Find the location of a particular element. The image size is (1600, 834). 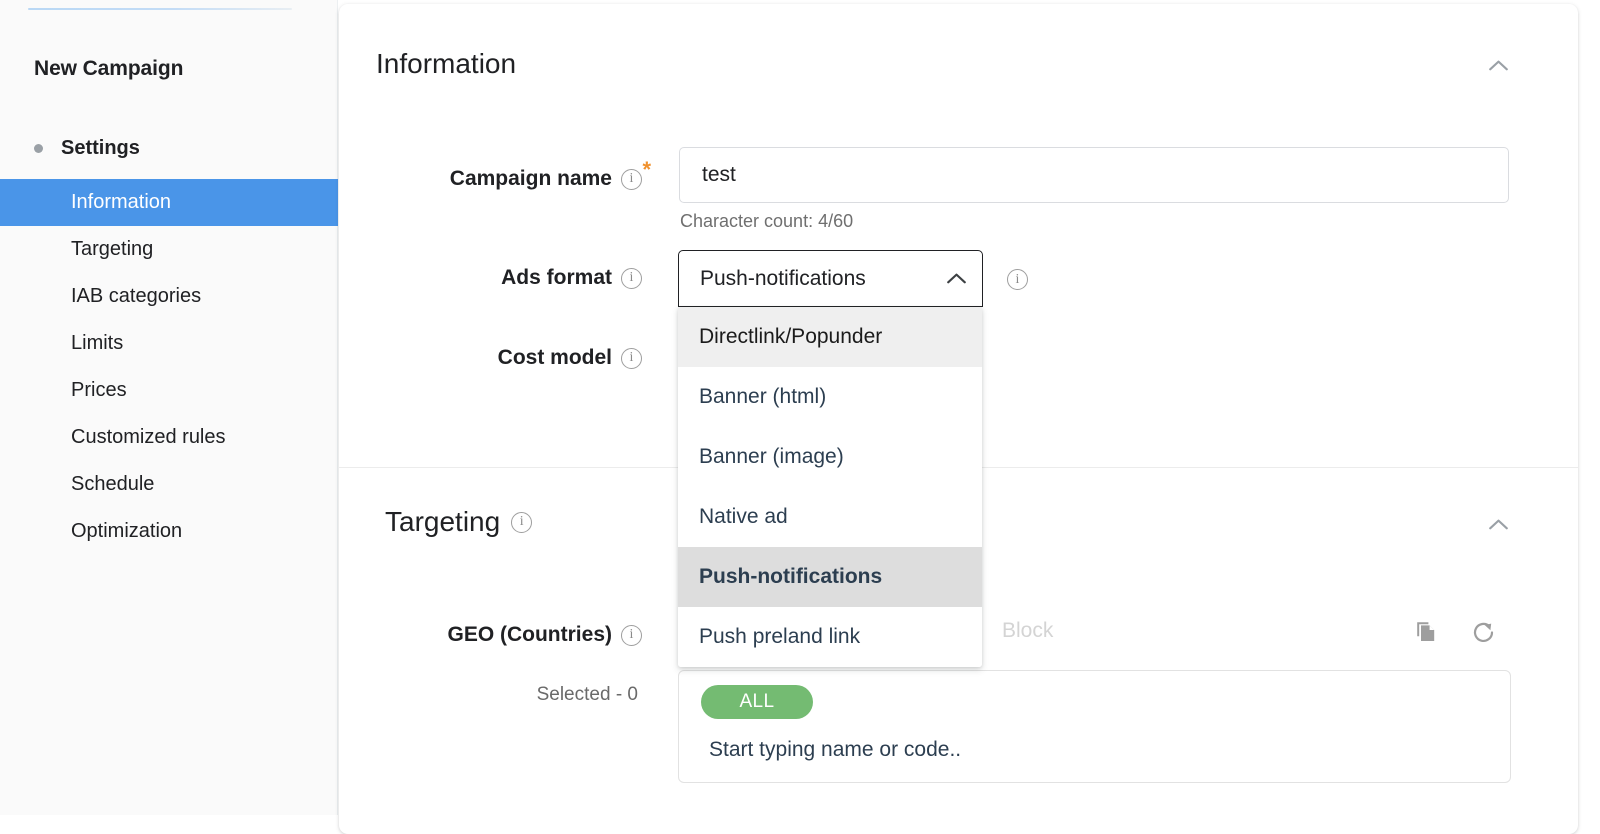

targeting-collapse-button is located at coordinates (1498, 524).